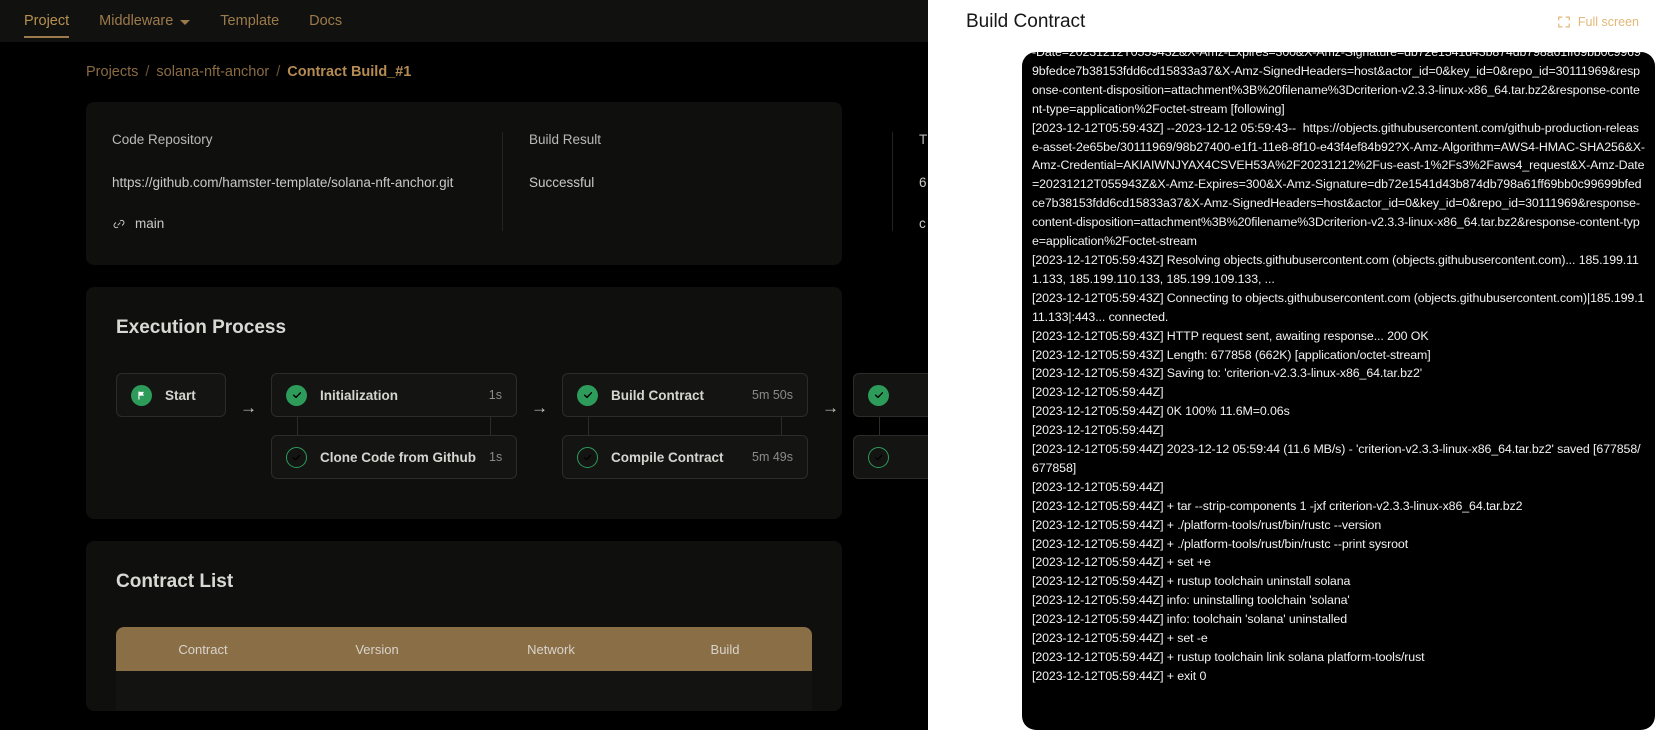 The height and width of the screenshot is (730, 1659). Describe the element at coordinates (890, 457) in the screenshot. I see `flow-node-clipped-sub` at that location.